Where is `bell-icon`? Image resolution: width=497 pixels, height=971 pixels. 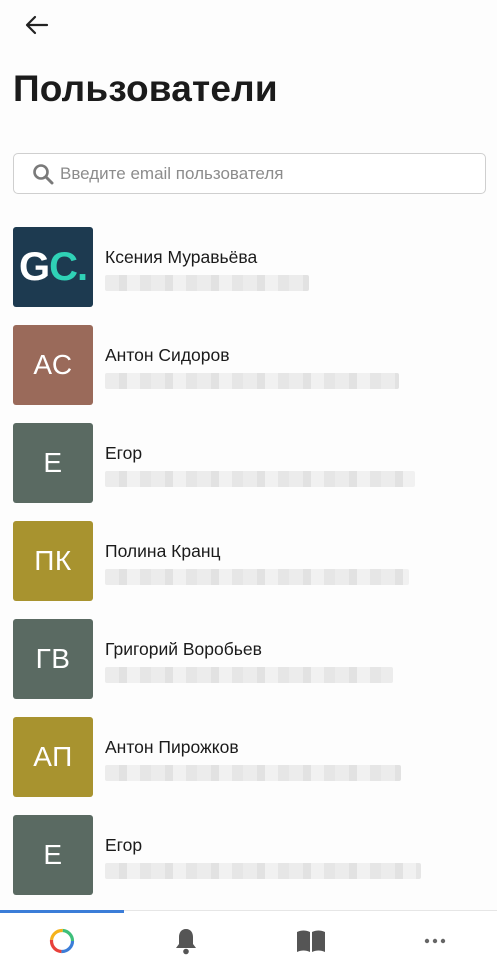
bell-icon is located at coordinates (186, 942).